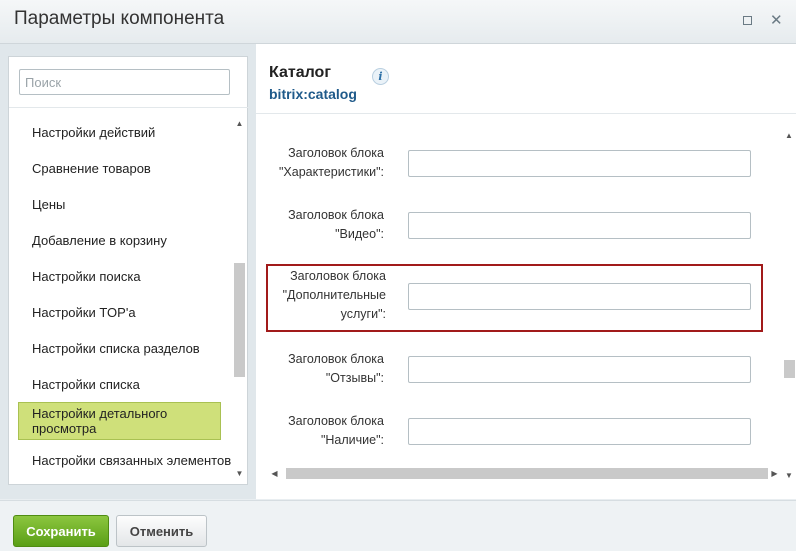 This screenshot has width=796, height=551. Describe the element at coordinates (99, 240) in the screenshot. I see `sidebar-item-label: Добавление в корзину` at that location.